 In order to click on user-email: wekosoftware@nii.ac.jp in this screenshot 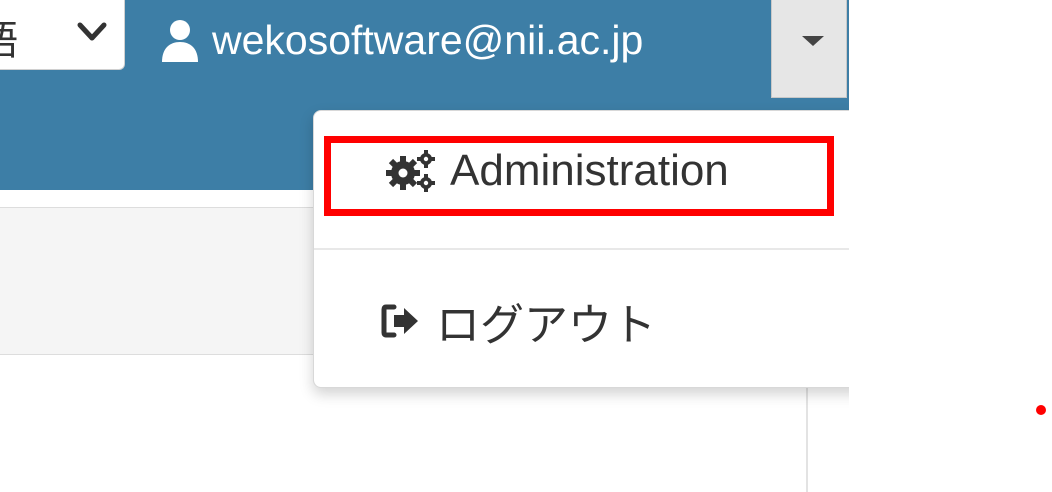, I will do `click(428, 39)`.